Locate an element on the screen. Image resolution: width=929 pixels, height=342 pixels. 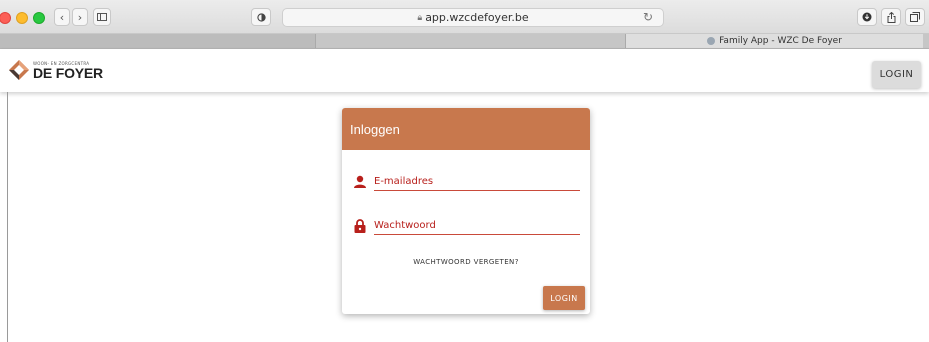
login-button: LOGIN is located at coordinates (564, 298).